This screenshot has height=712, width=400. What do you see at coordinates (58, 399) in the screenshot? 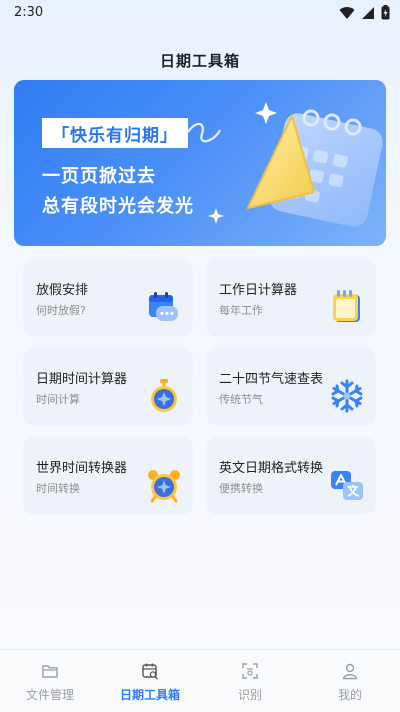
I see `card-subtitle: 时间计算` at bounding box center [58, 399].